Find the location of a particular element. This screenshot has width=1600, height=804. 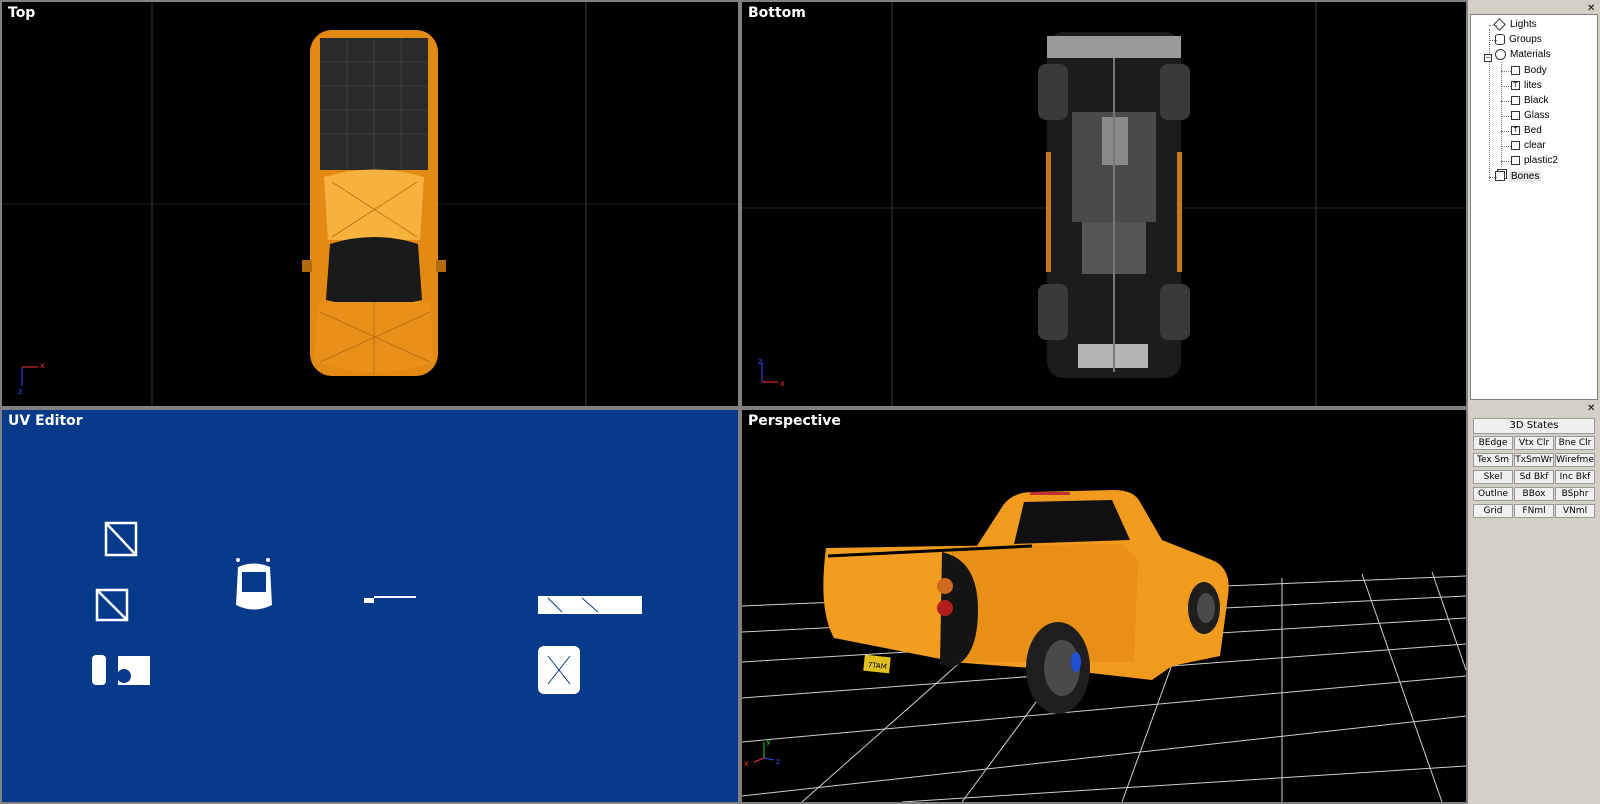

tree-item-label: Lights is located at coordinates (1523, 24).